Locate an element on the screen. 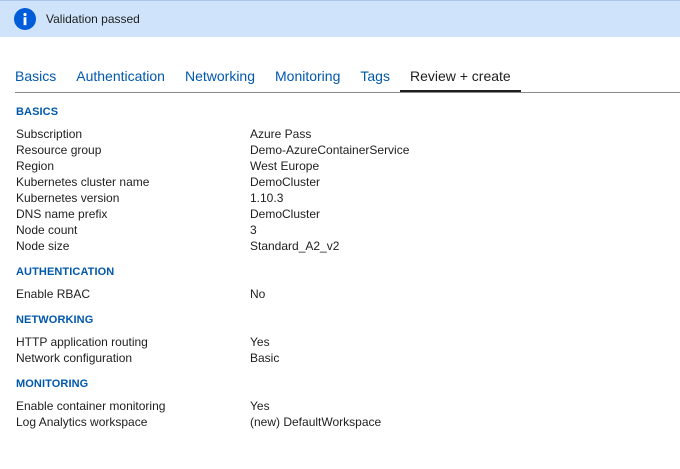 This screenshot has width=680, height=469. summary-row: Enable RBAC No is located at coordinates (336, 294).